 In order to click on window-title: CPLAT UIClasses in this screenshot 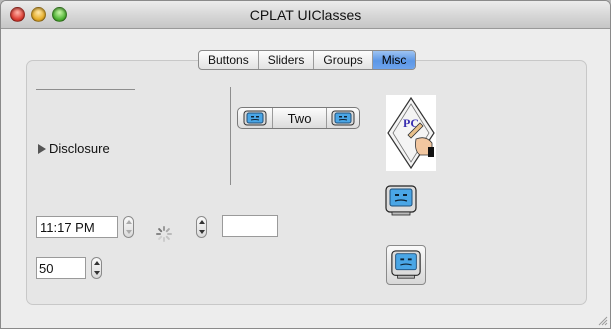, I will do `click(305, 15)`.